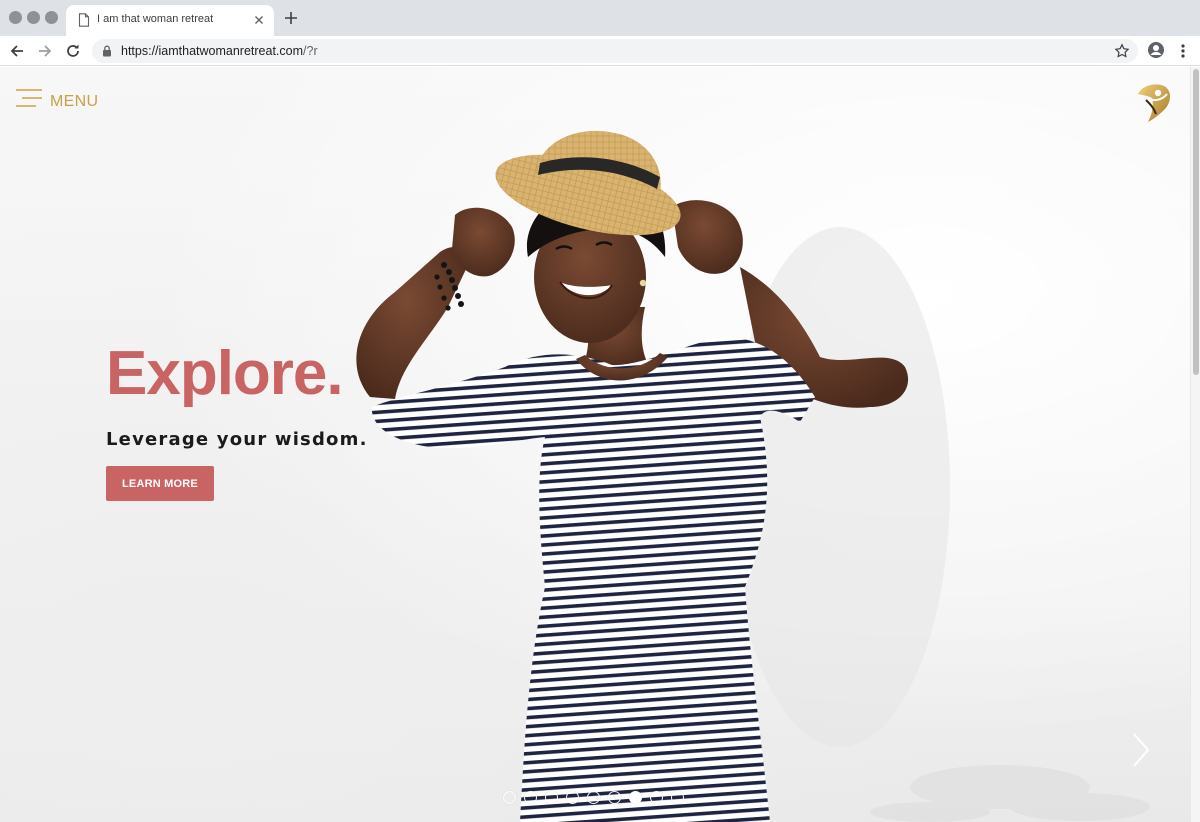 The image size is (1200, 822). Describe the element at coordinates (155, 19) in the screenshot. I see `tab-title: I am that woman retreat` at that location.